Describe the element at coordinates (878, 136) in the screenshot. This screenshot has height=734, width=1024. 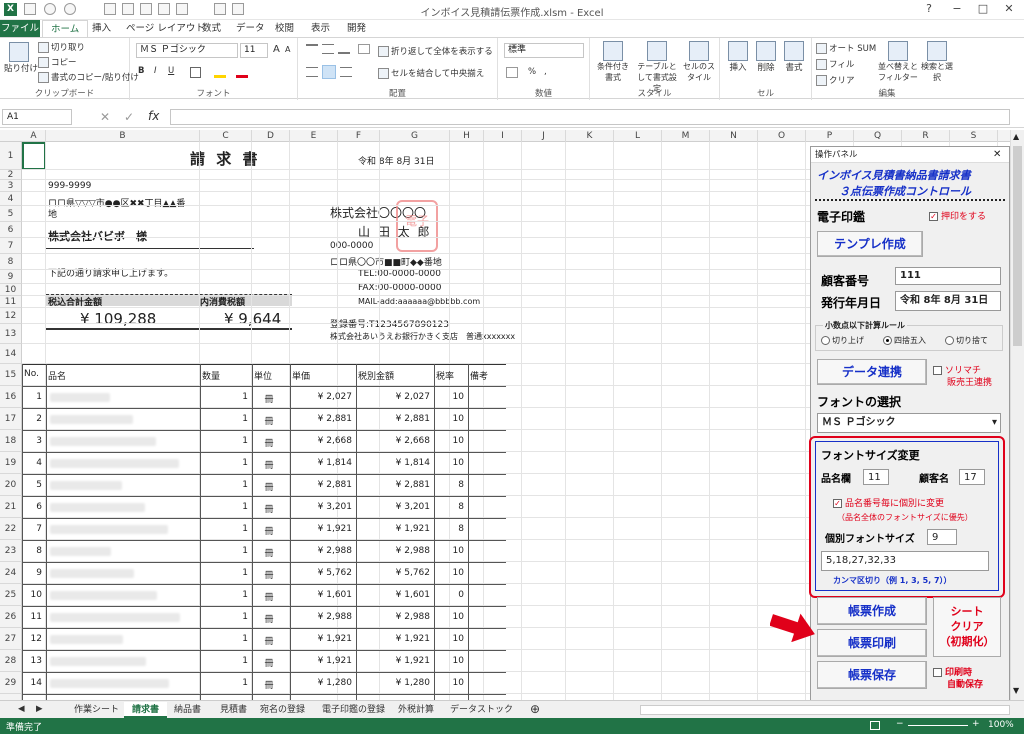
I see `column-header-q: Q` at that location.